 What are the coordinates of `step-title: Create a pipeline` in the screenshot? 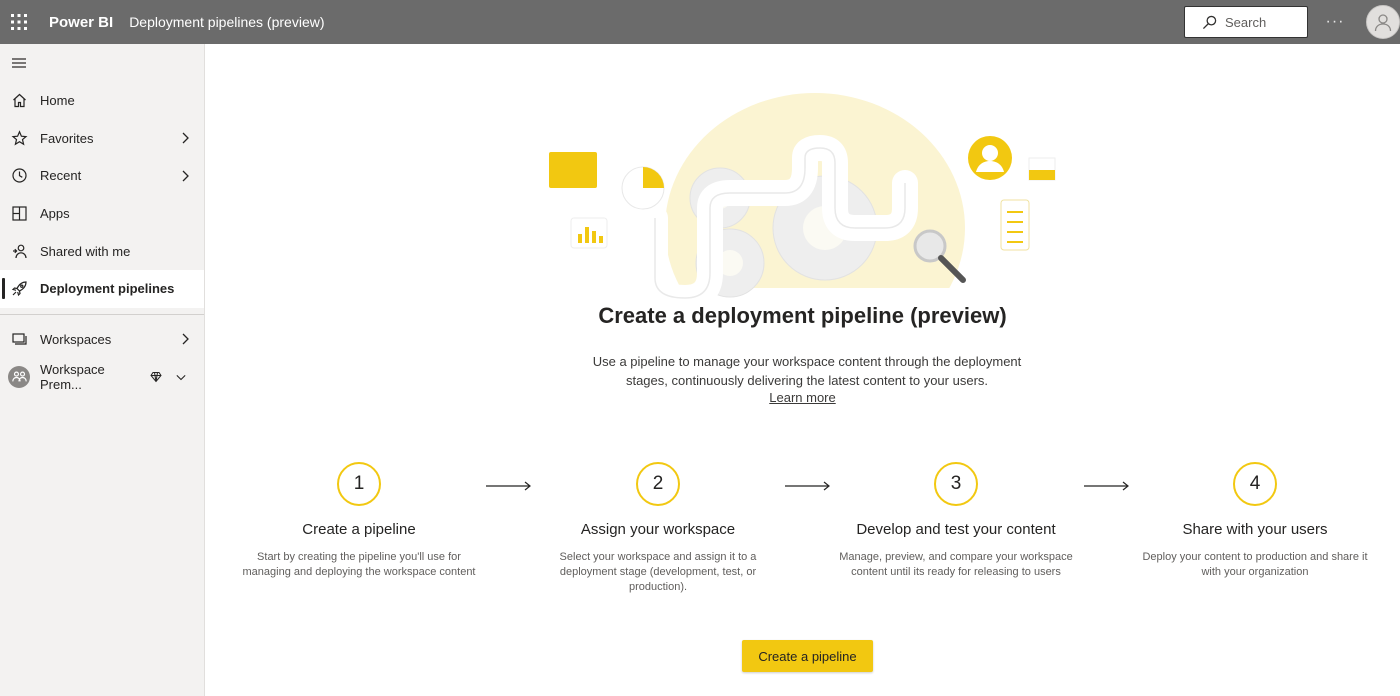 It's located at (359, 529).